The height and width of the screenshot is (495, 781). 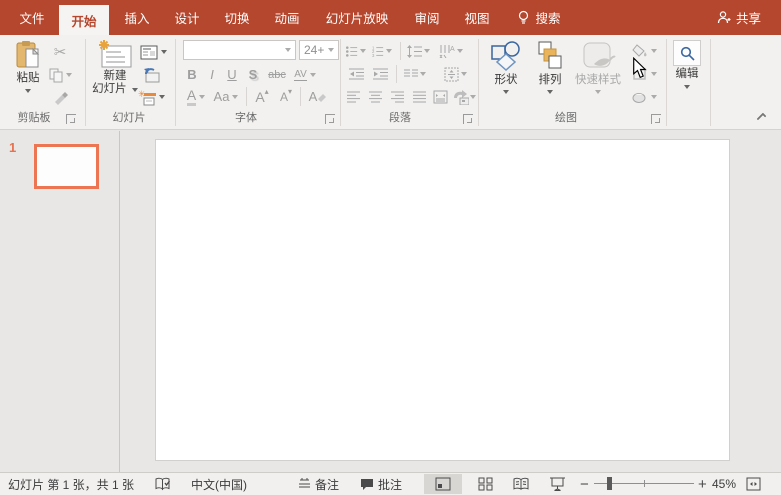 I want to click on tab-slideshow: 幻灯片放映, so click(x=357, y=17).